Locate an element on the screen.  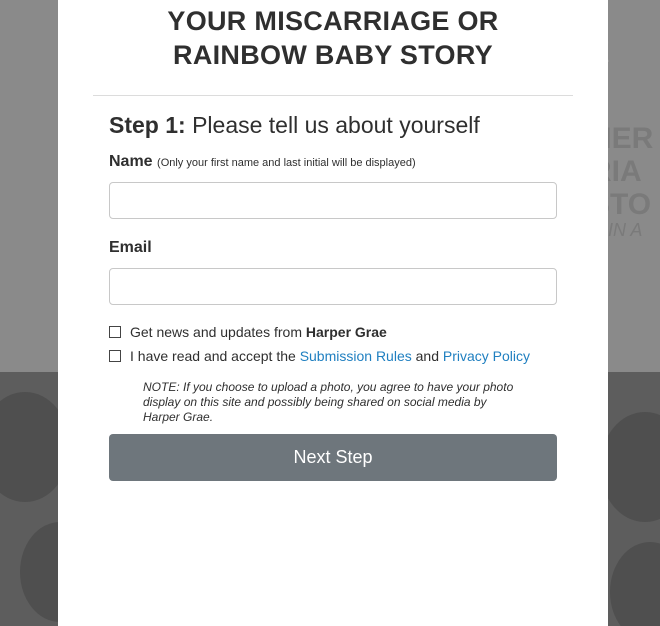
modal-title-line-1: YOUR MISCARRIAGE OR is located at coordinates (333, 21).